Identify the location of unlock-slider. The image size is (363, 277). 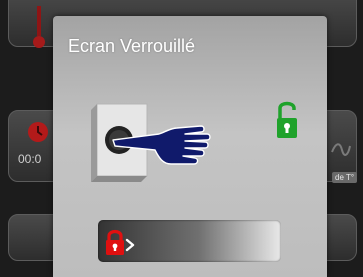
(189, 241).